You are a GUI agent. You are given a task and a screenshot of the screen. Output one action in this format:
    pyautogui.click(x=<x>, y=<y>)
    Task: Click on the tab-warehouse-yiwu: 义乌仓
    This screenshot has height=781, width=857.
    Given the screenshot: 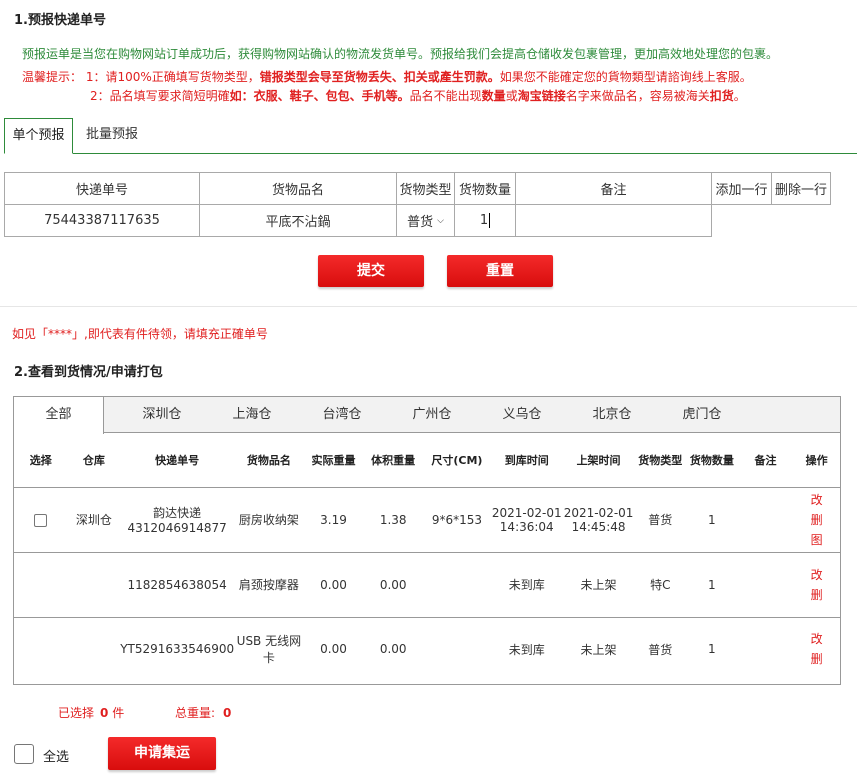 What is the action you would take?
    pyautogui.click(x=522, y=415)
    